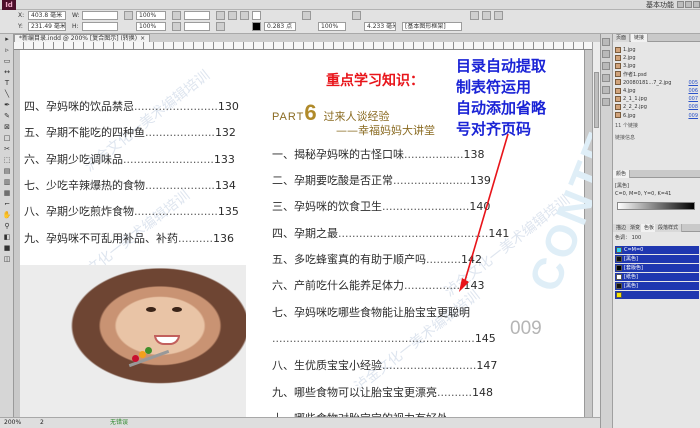  I want to click on pages-panel-icon, so click(606, 42).